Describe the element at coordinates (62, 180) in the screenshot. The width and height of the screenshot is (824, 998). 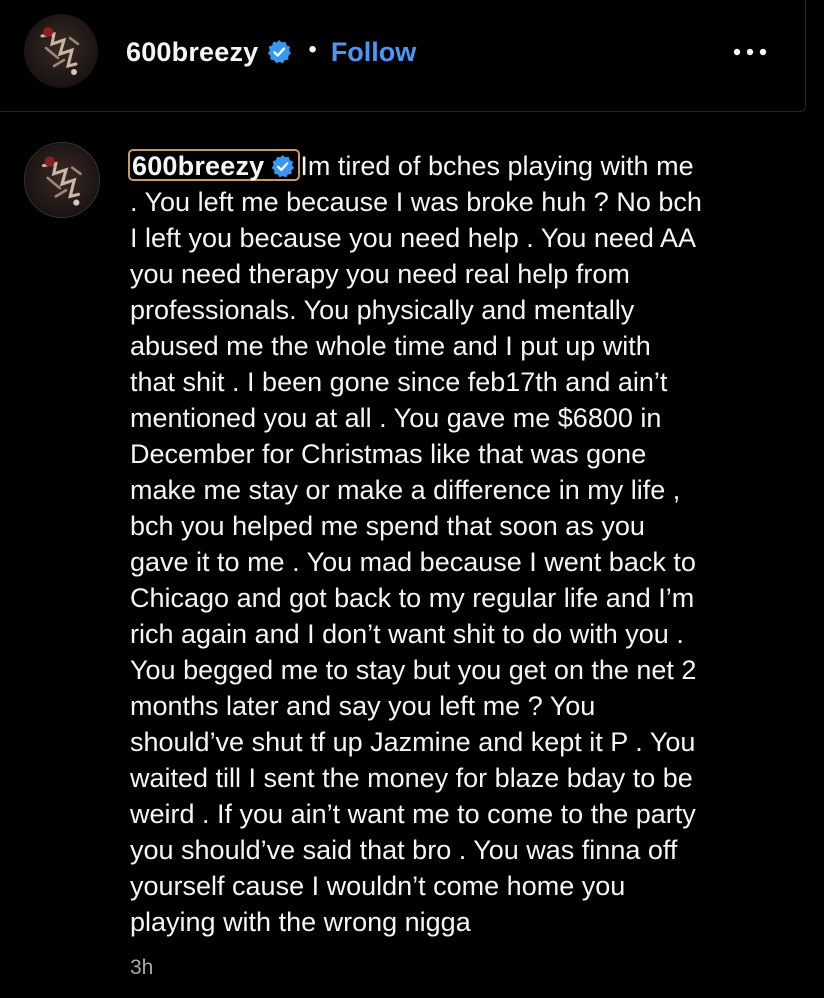
I see `caption-avatar` at that location.